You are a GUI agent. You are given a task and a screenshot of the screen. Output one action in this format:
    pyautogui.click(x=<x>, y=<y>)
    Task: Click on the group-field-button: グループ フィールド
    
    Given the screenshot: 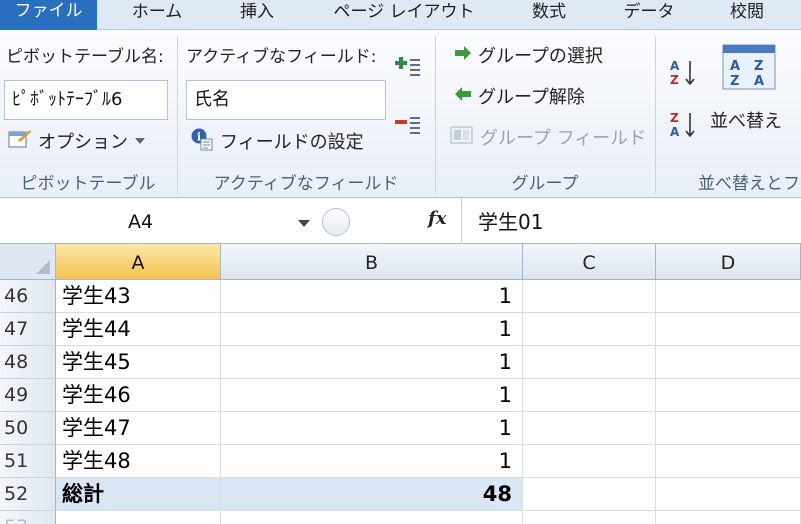 What is the action you would take?
    pyautogui.click(x=548, y=137)
    